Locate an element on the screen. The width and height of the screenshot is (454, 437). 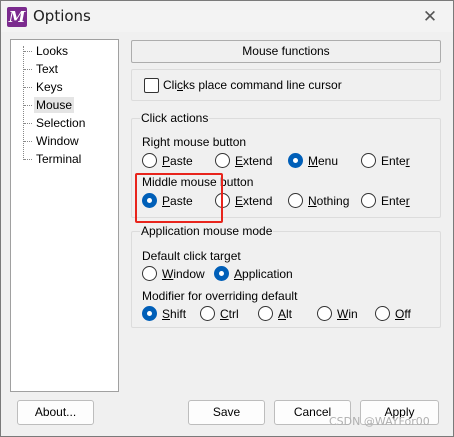
right-enter-label: Enter is located at coordinates (395, 161).